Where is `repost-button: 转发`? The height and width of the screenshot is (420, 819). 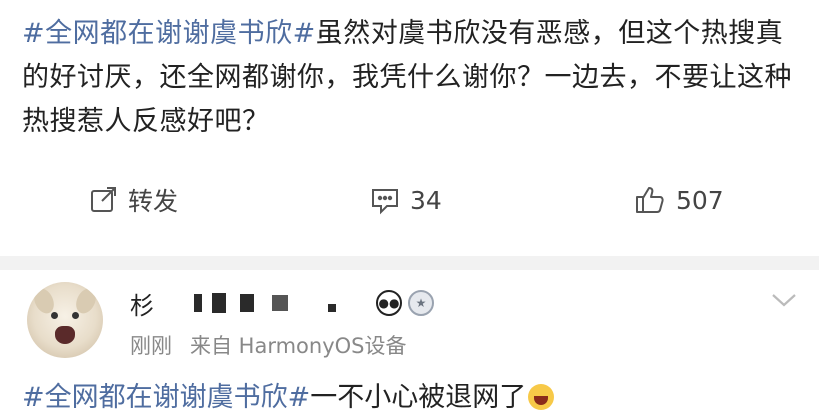
repost-button: 转发 is located at coordinates (133, 200).